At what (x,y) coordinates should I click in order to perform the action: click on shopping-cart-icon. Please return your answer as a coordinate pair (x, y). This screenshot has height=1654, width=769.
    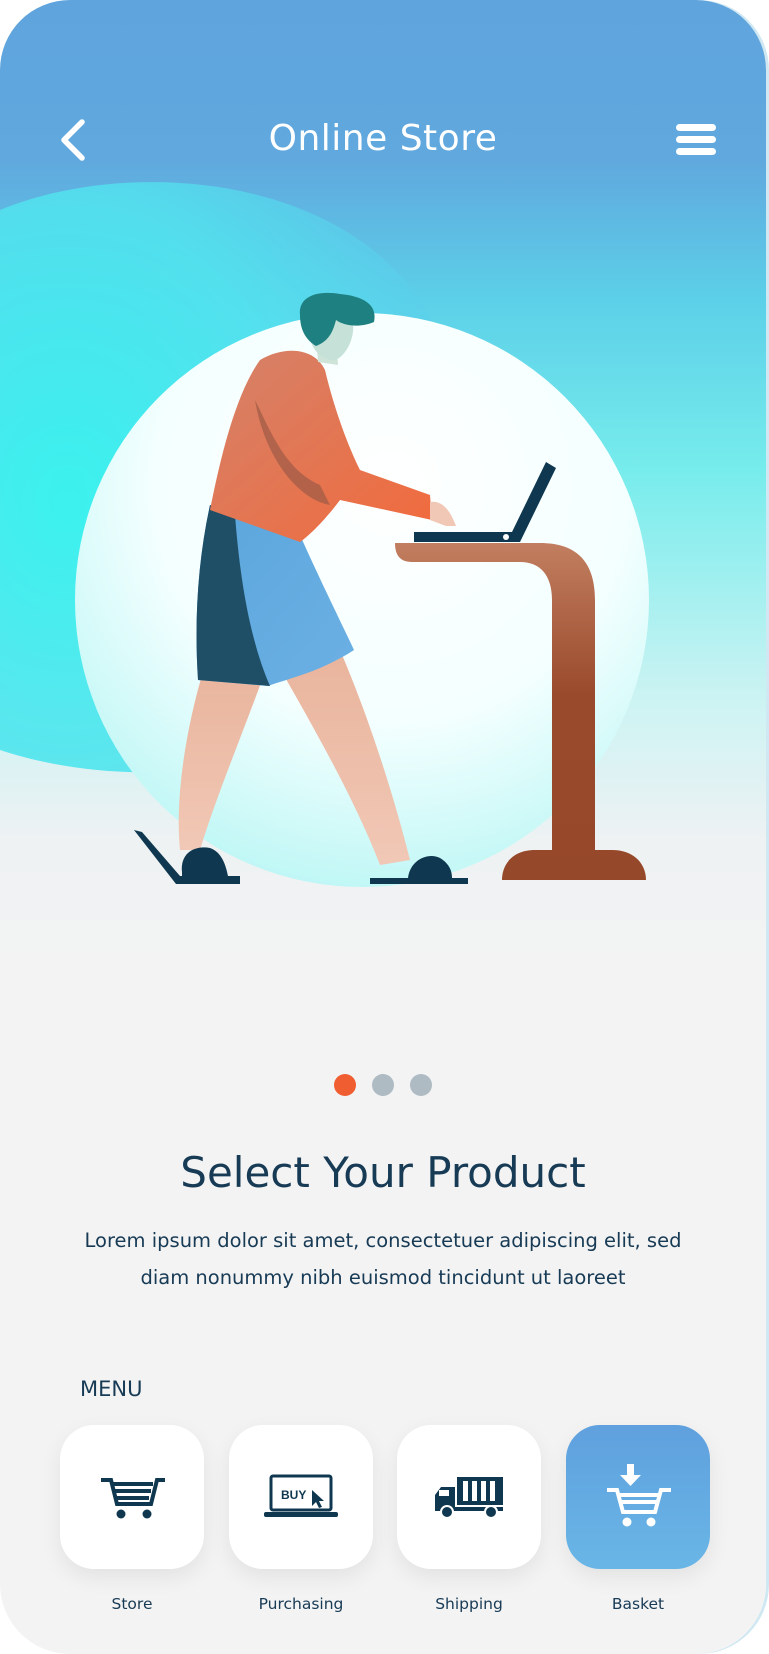
    Looking at the image, I should click on (133, 1498).